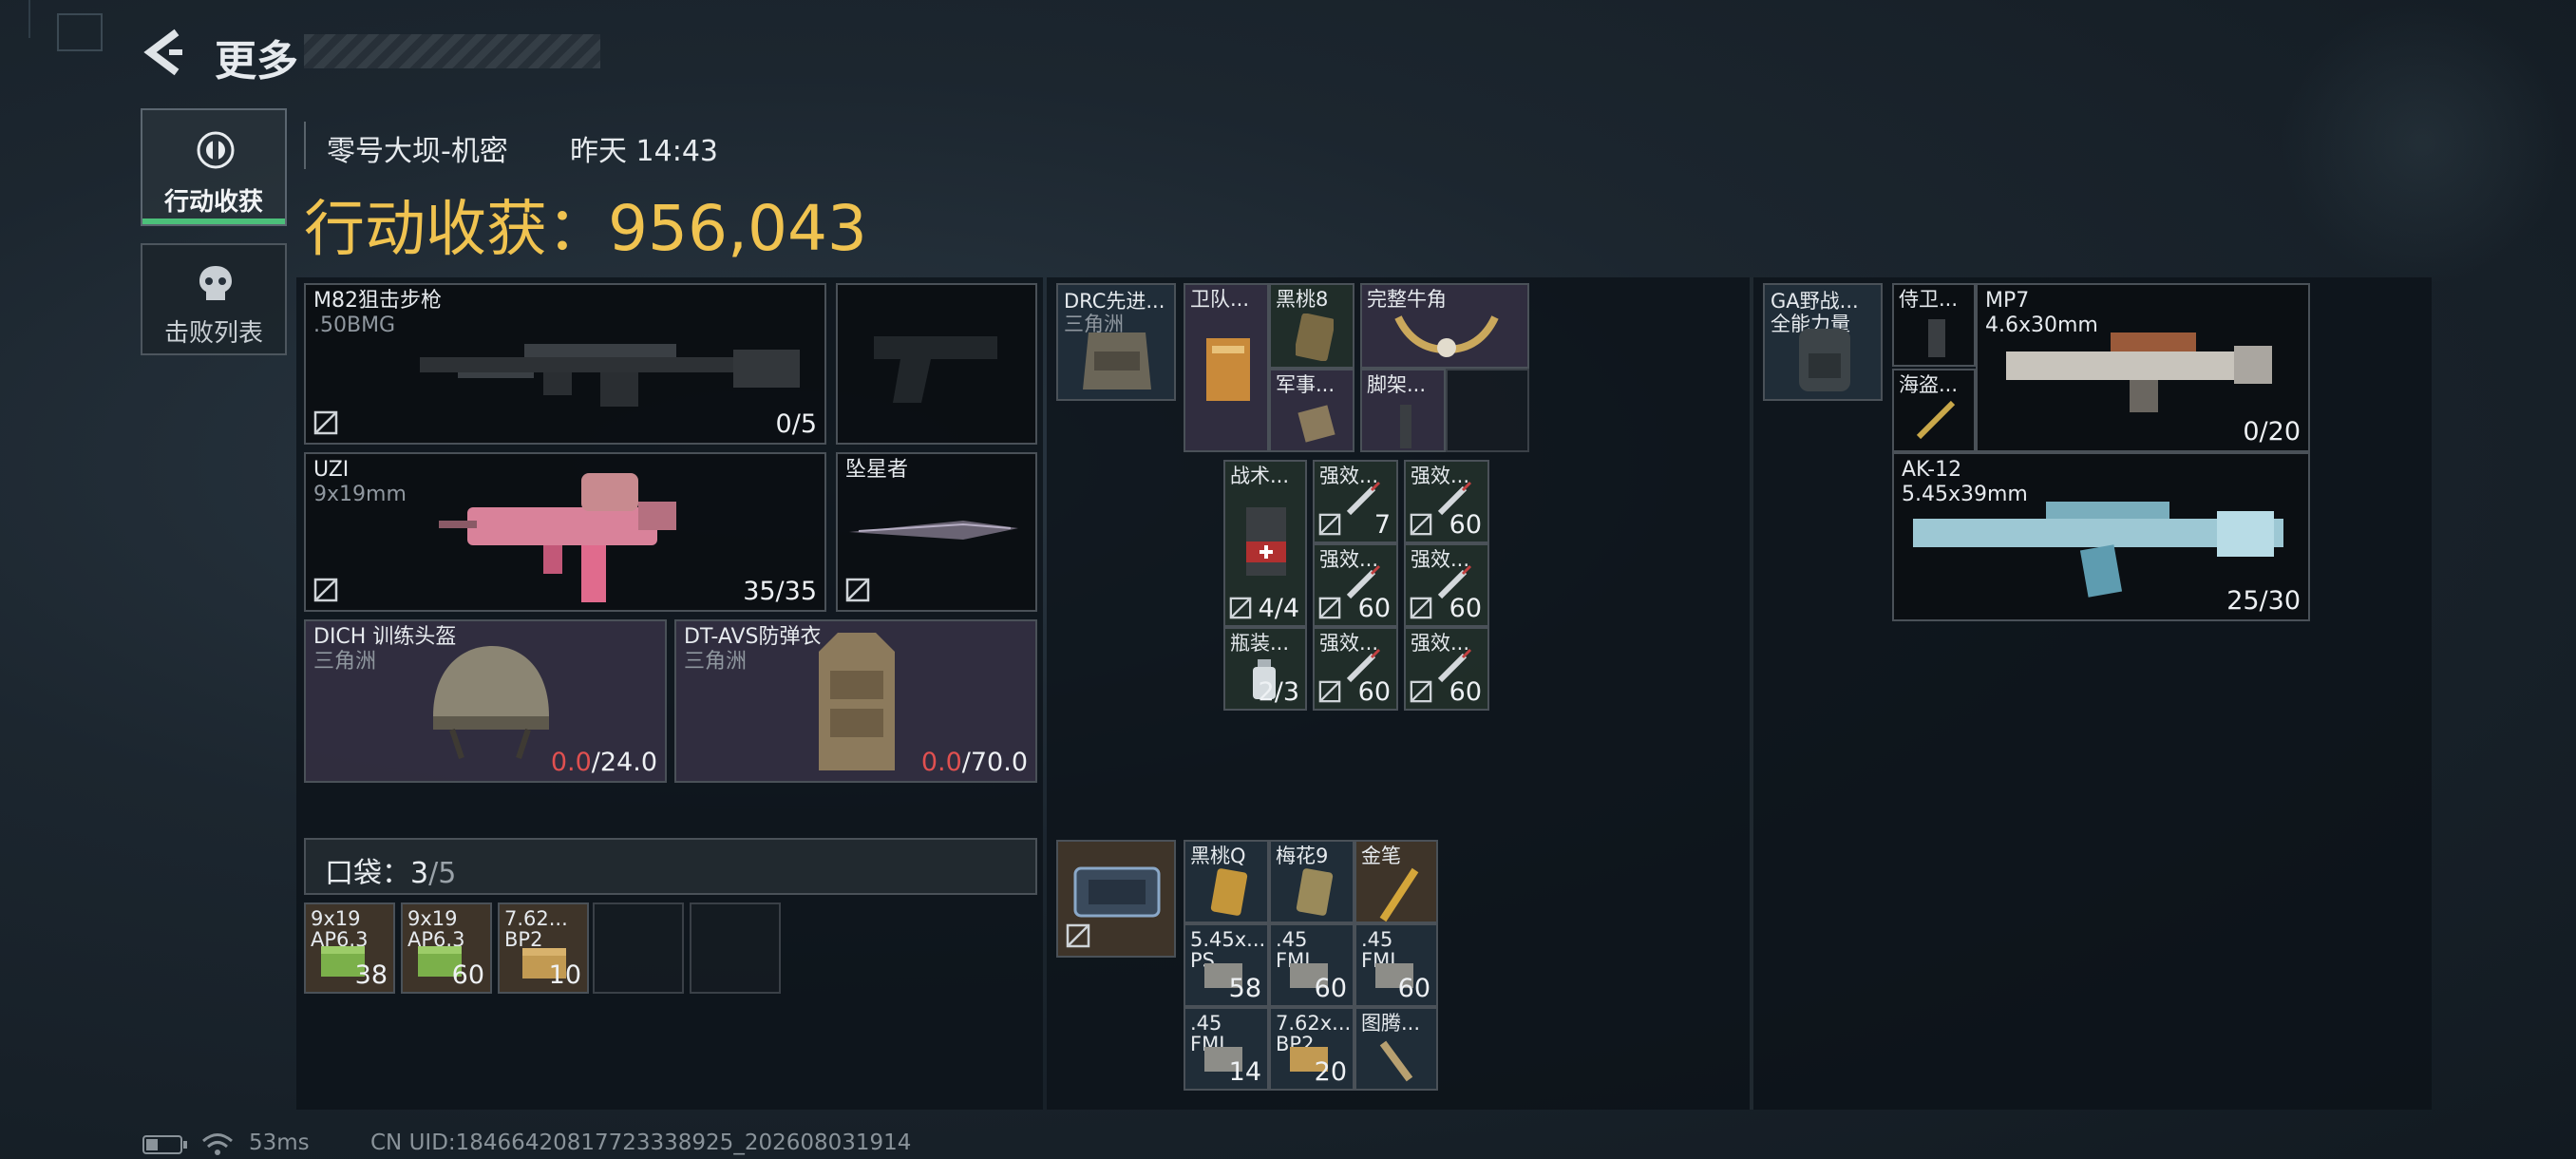  I want to click on weapon-mp7: MP7 4.6x30mm 0/20, so click(2143, 367).